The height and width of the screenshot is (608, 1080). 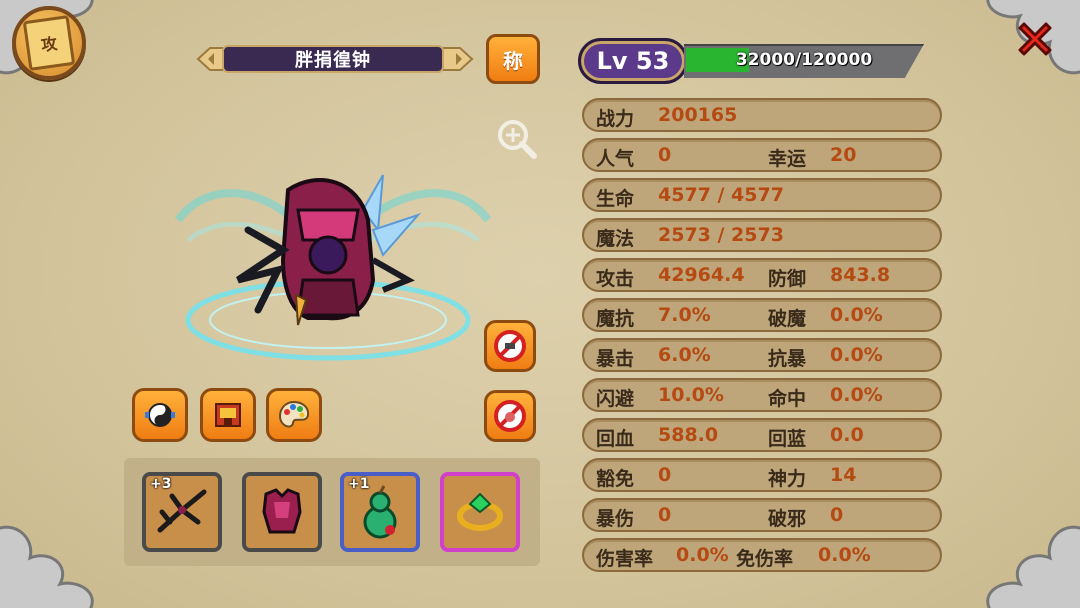 I want to click on stat-value: 7.0%, so click(x=684, y=315).